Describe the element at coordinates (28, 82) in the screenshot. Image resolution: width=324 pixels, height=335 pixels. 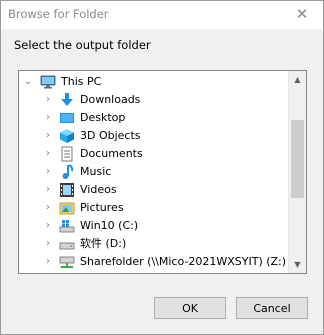
I see `chevron-down-icon: ⌄` at that location.